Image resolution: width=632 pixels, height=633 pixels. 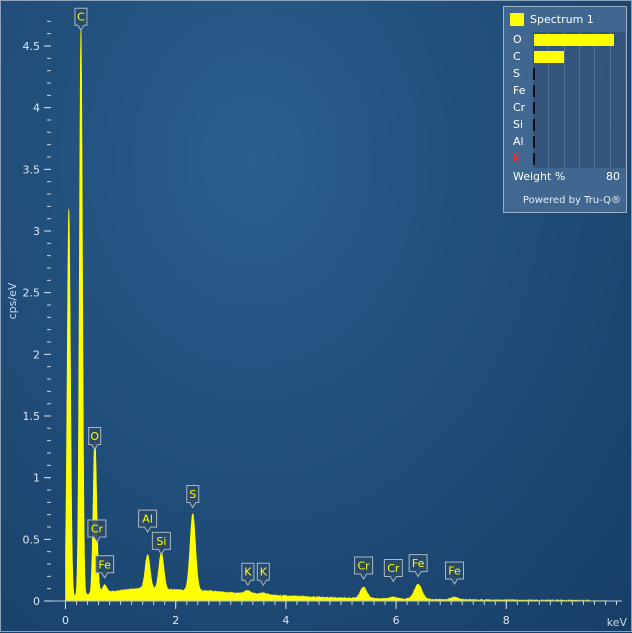 I want to click on legend-element-row: O, so click(x=566, y=40).